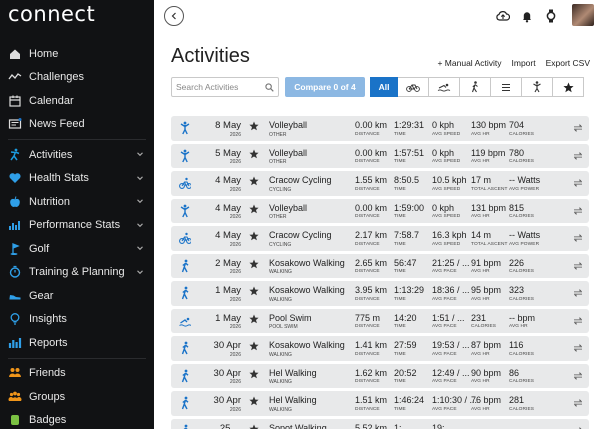  I want to click on sidebar-item-activities: Activities, so click(77, 155).